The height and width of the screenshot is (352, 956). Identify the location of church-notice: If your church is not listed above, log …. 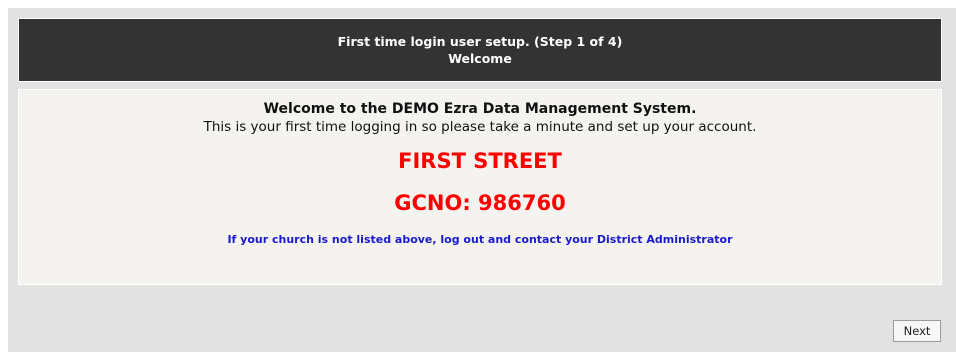
(480, 239).